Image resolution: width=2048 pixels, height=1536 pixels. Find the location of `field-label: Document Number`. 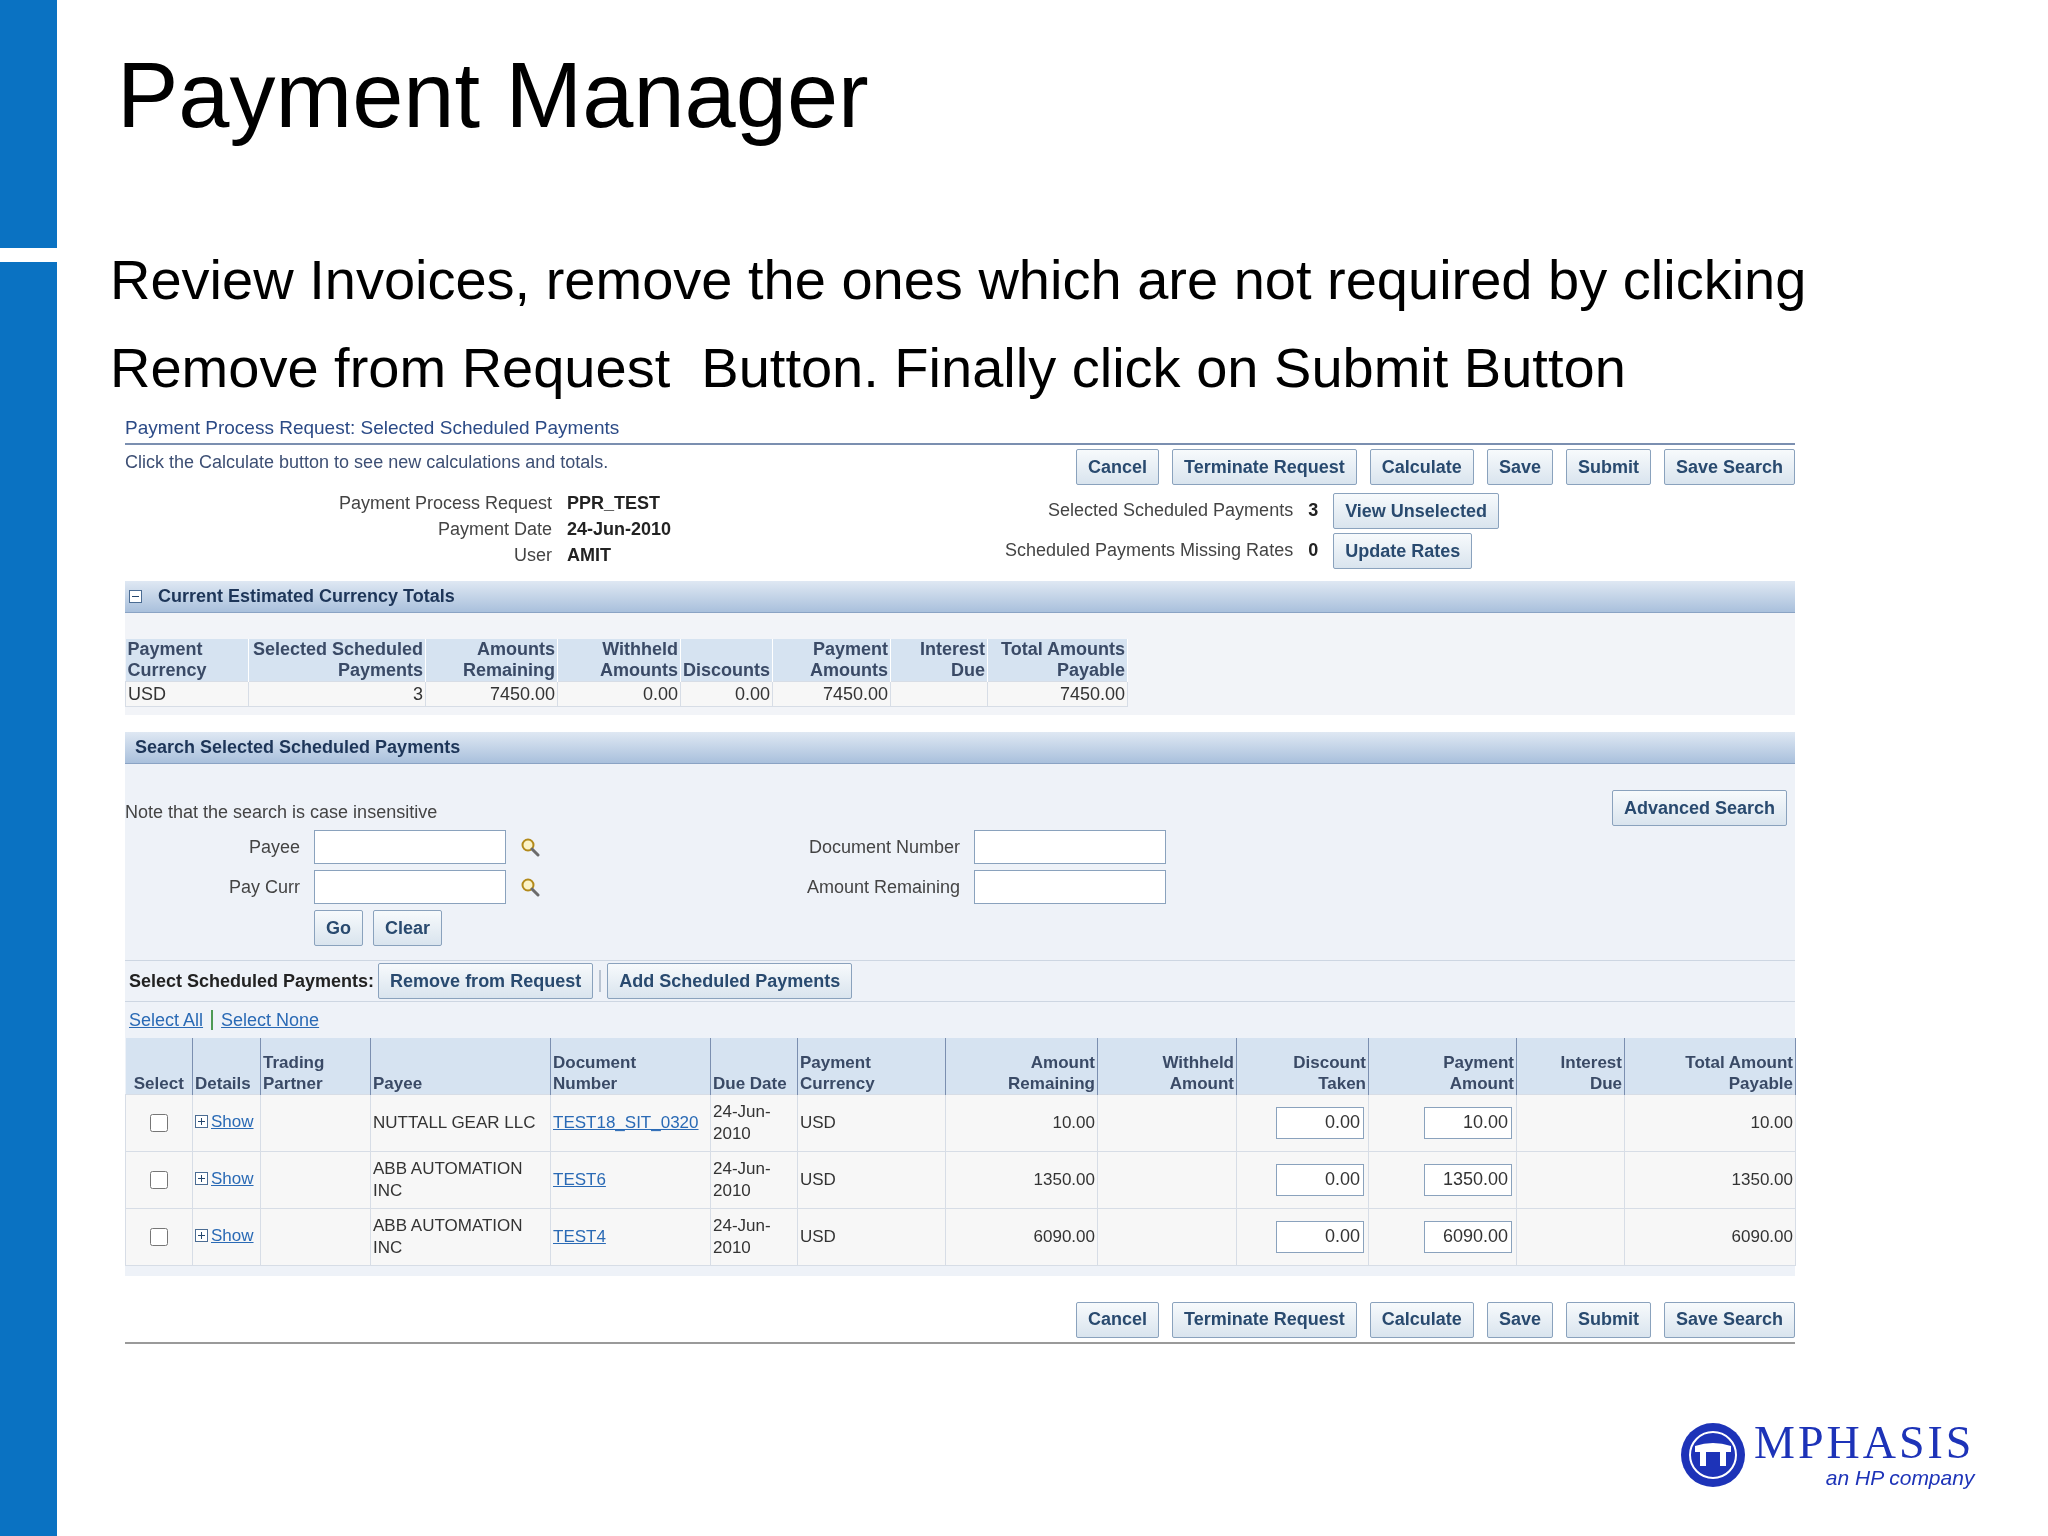

field-label: Document Number is located at coordinates (883, 847).